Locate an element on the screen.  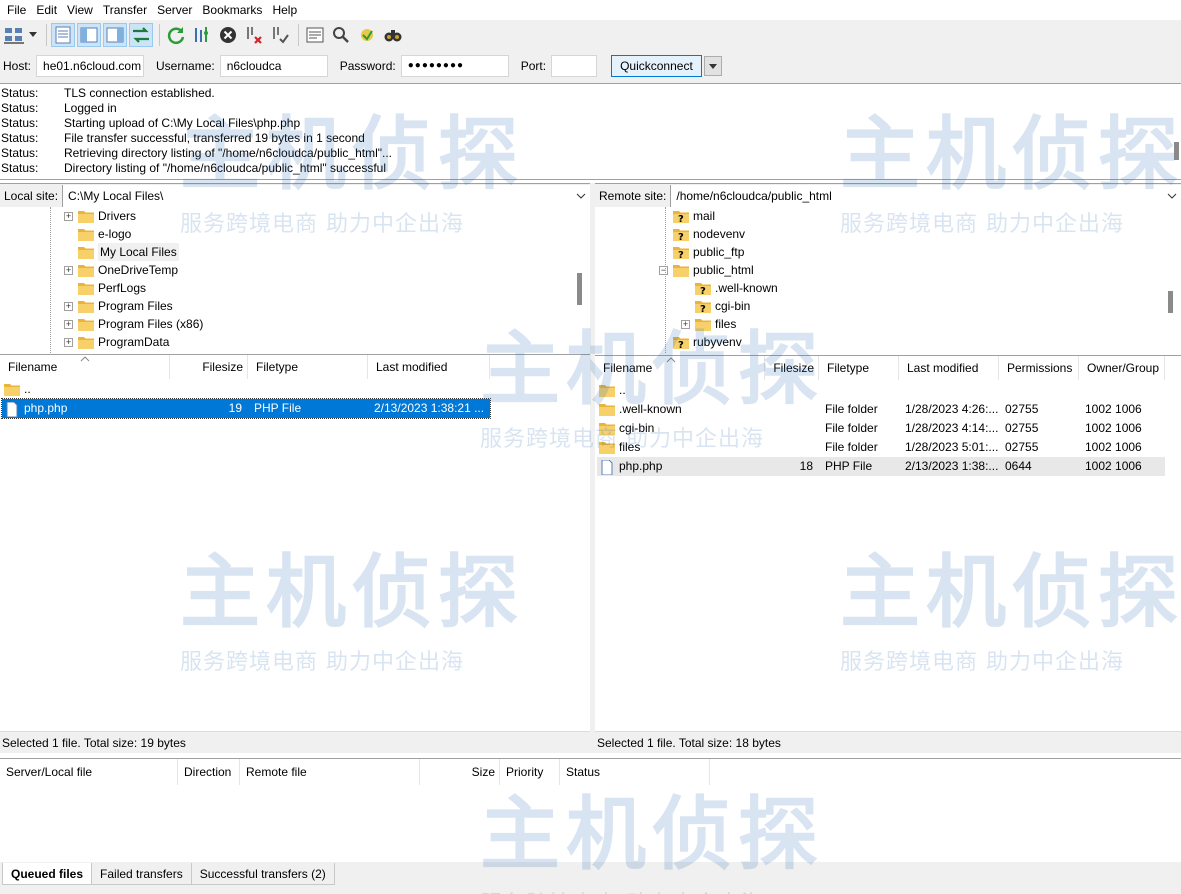
toolbar-separator is located at coordinates (159, 34).